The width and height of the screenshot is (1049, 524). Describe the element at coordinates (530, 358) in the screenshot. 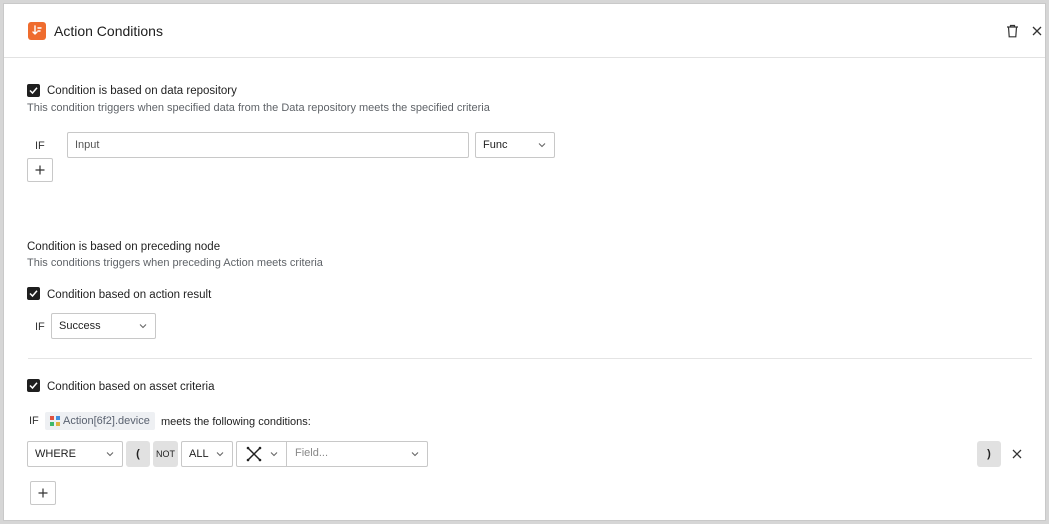

I see `section-divider` at that location.